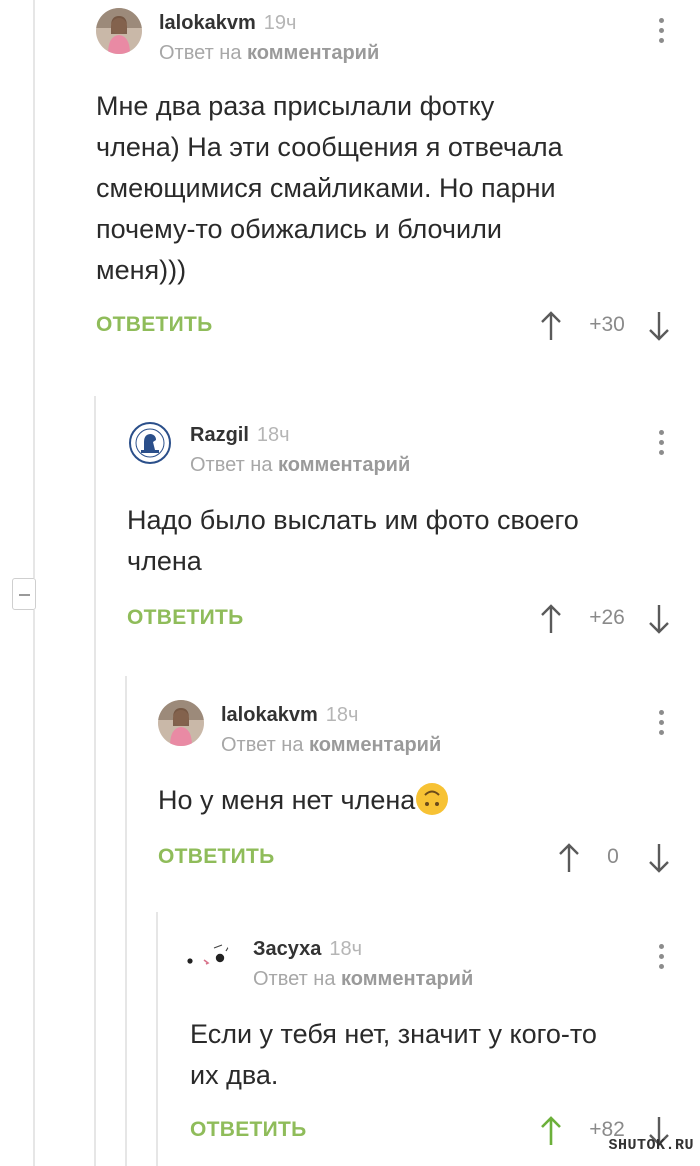 Image resolution: width=700 pixels, height=1166 pixels. Describe the element at coordinates (607, 324) in the screenshot. I see `rating-score: +30` at that location.